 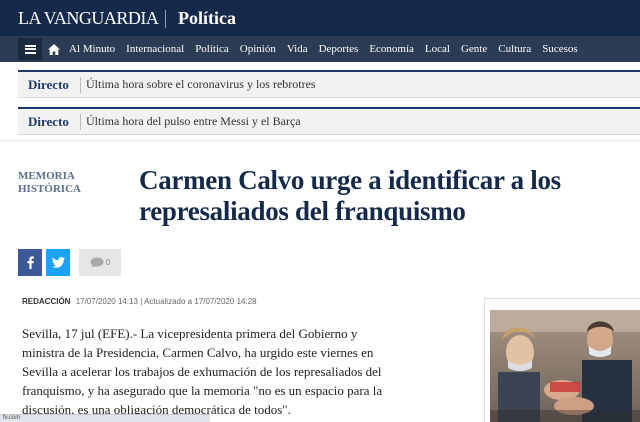 I want to click on nav-item-sucesos: Sucesos, so click(x=559, y=49).